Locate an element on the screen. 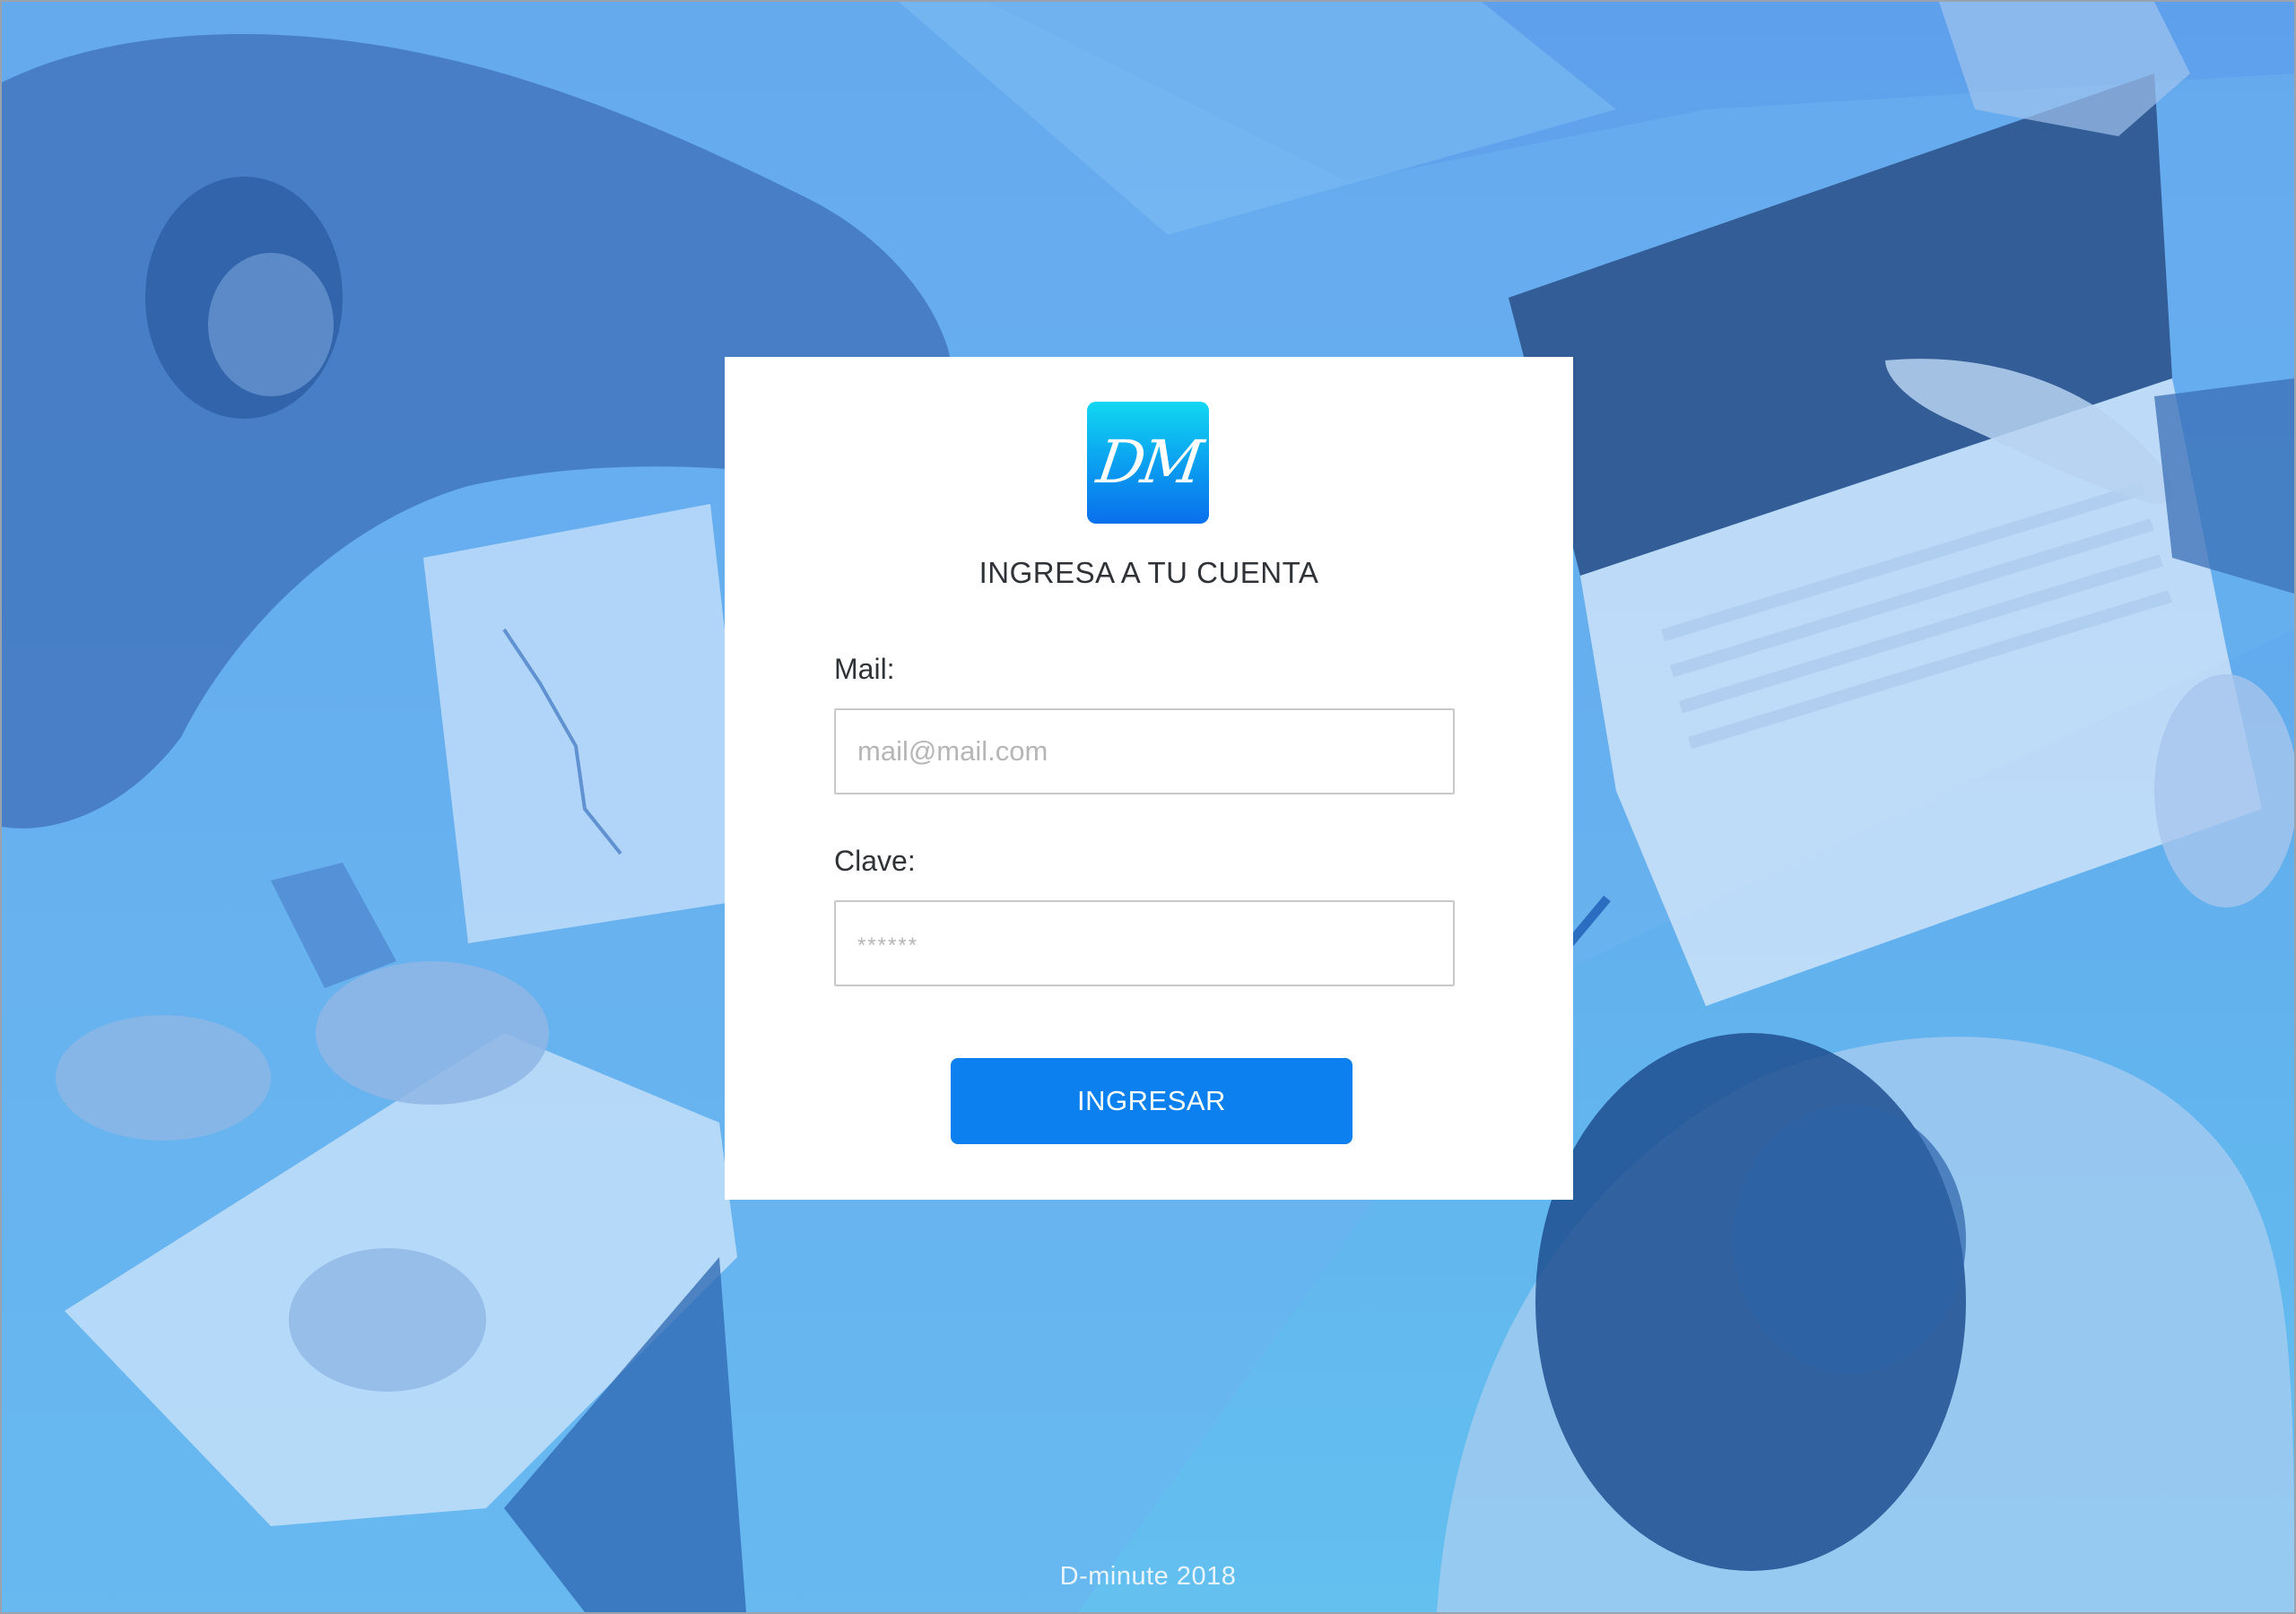  login-button: INGRESAR is located at coordinates (1151, 1101).